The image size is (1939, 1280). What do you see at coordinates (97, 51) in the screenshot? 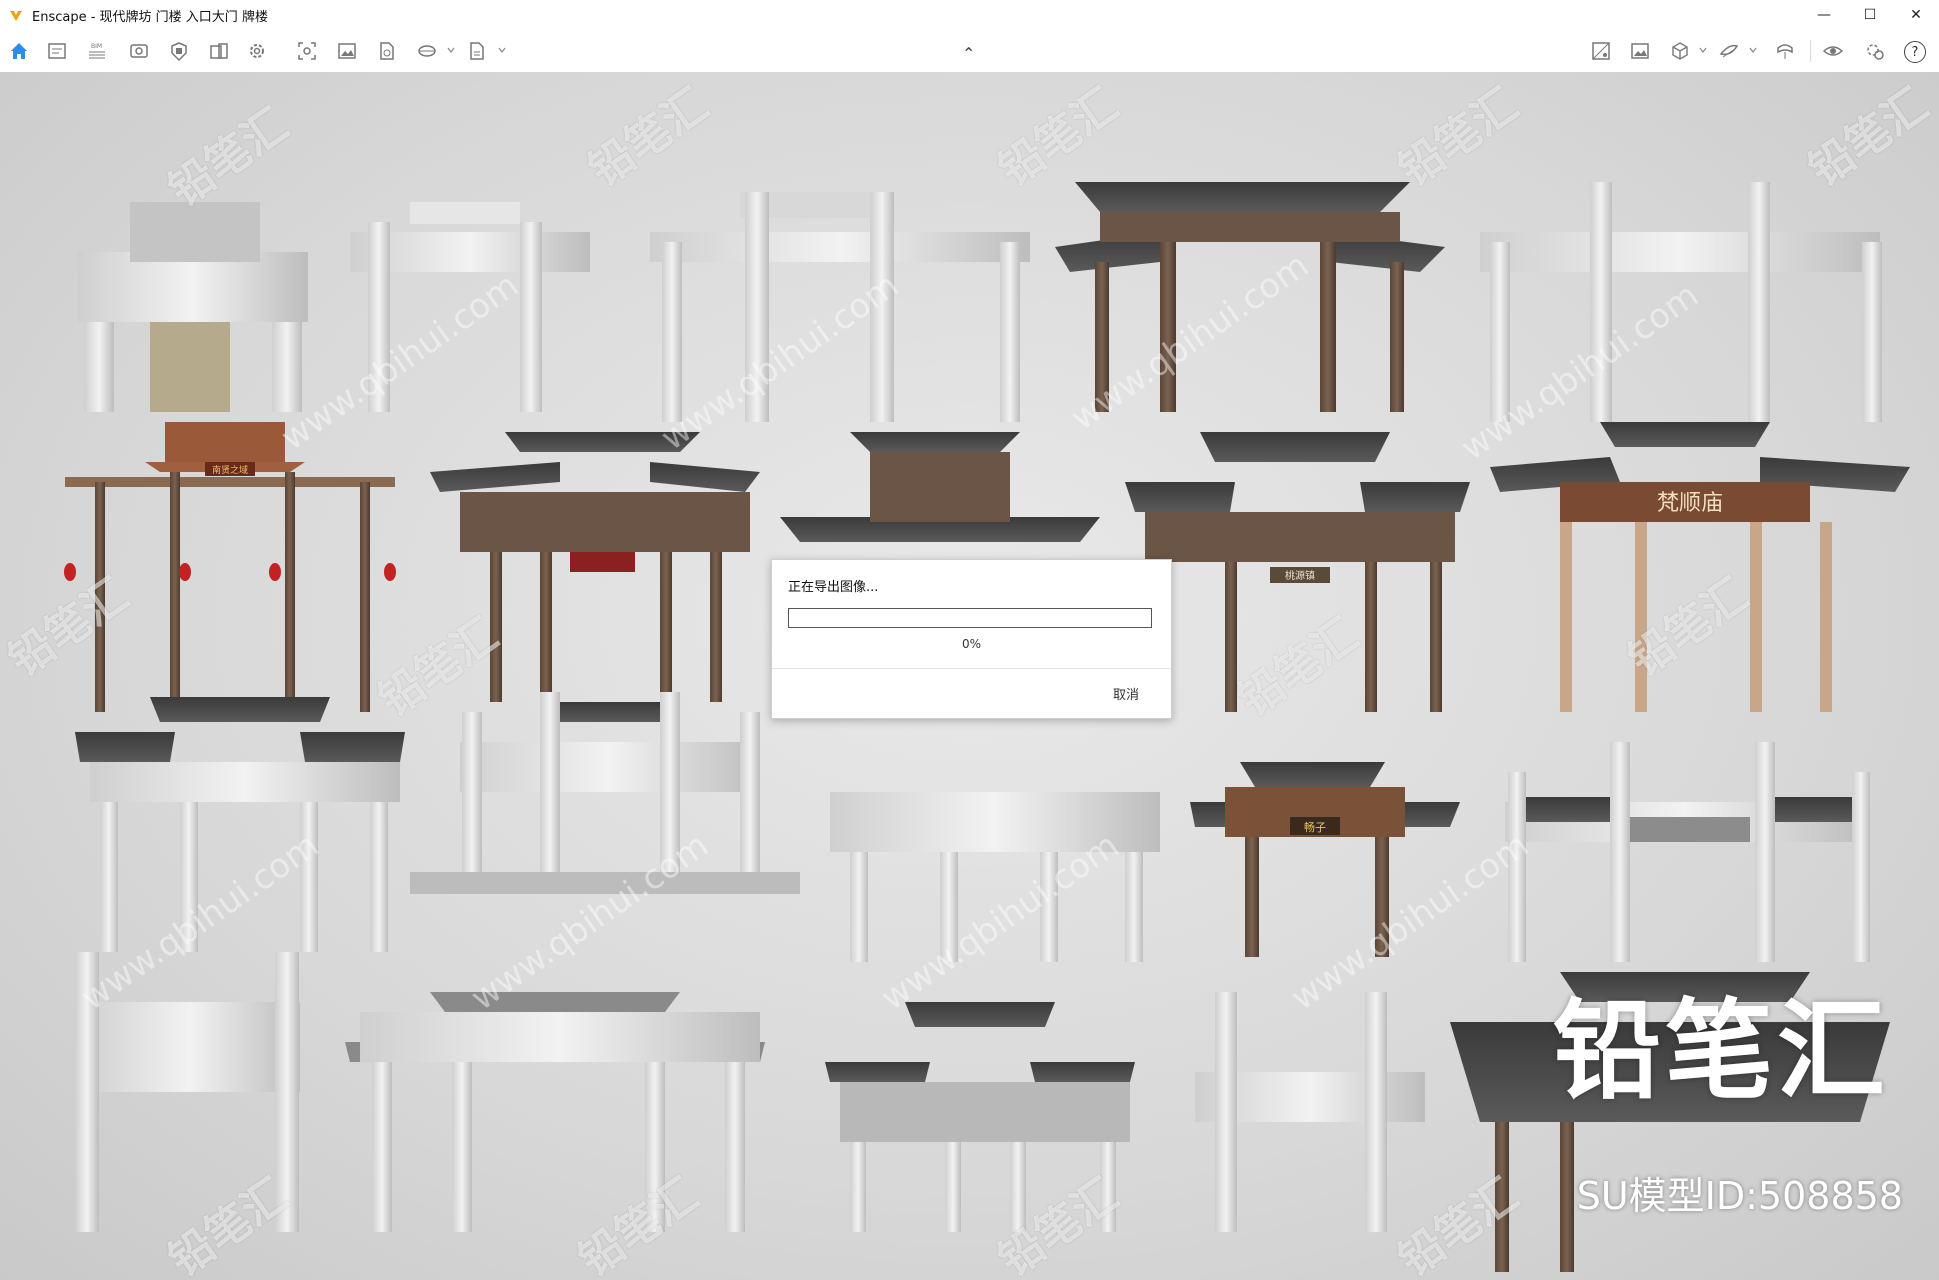
I see `bim-icon: BIM` at bounding box center [97, 51].